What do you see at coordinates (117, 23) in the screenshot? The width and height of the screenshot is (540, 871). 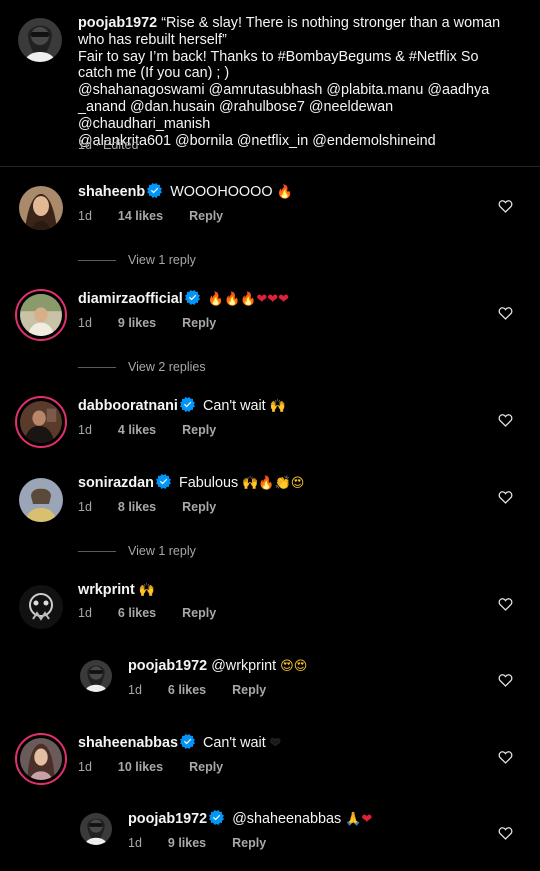 I see `caption-username: poojab1972` at bounding box center [117, 23].